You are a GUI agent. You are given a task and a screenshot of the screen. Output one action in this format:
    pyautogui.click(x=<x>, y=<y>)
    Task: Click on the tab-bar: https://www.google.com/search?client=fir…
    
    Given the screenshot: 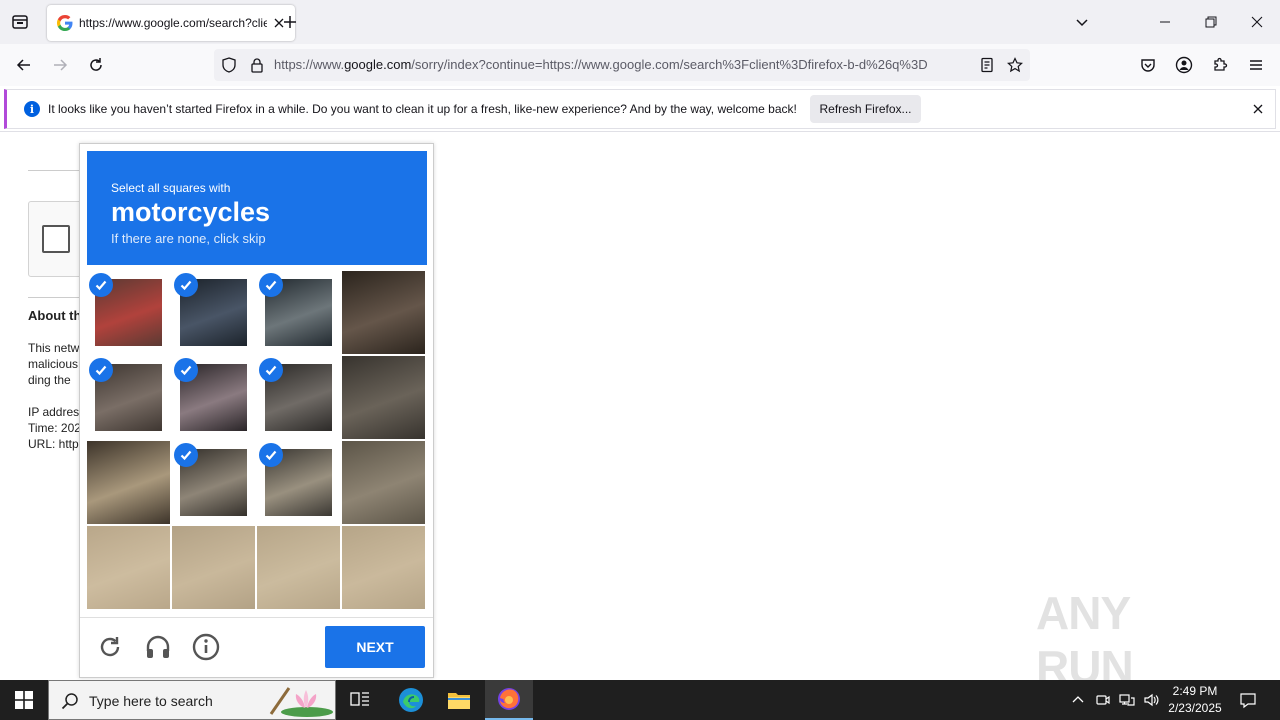 What is the action you would take?
    pyautogui.click(x=640, y=22)
    